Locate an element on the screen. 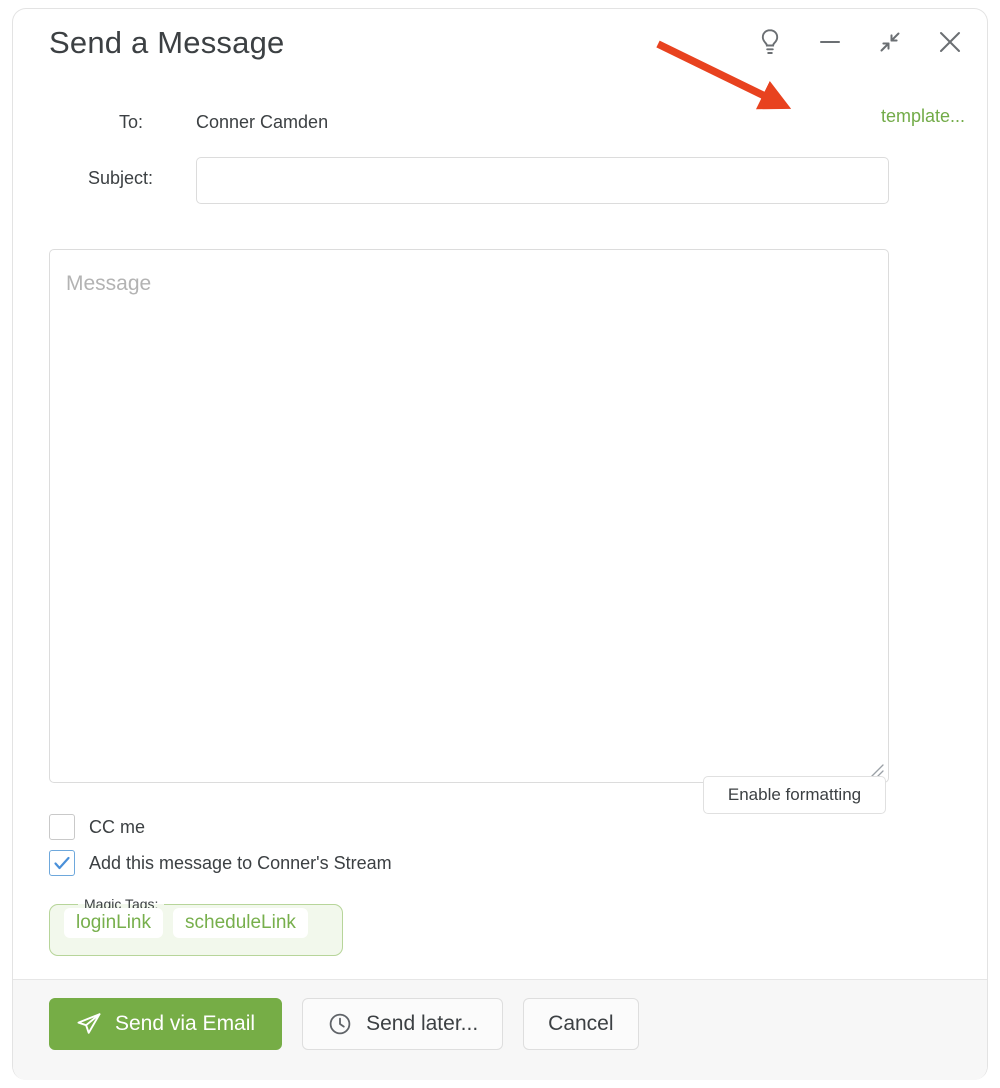  magic-tags-fieldset: Magic Tags: loginLink scheduleLink is located at coordinates (196, 926).